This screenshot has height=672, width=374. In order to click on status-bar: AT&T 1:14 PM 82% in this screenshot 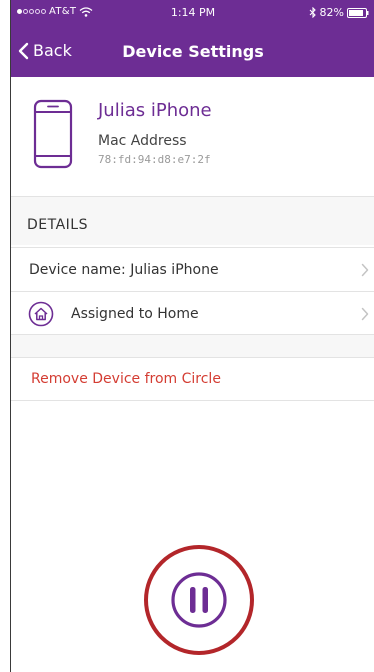, I will do `click(192, 13)`.